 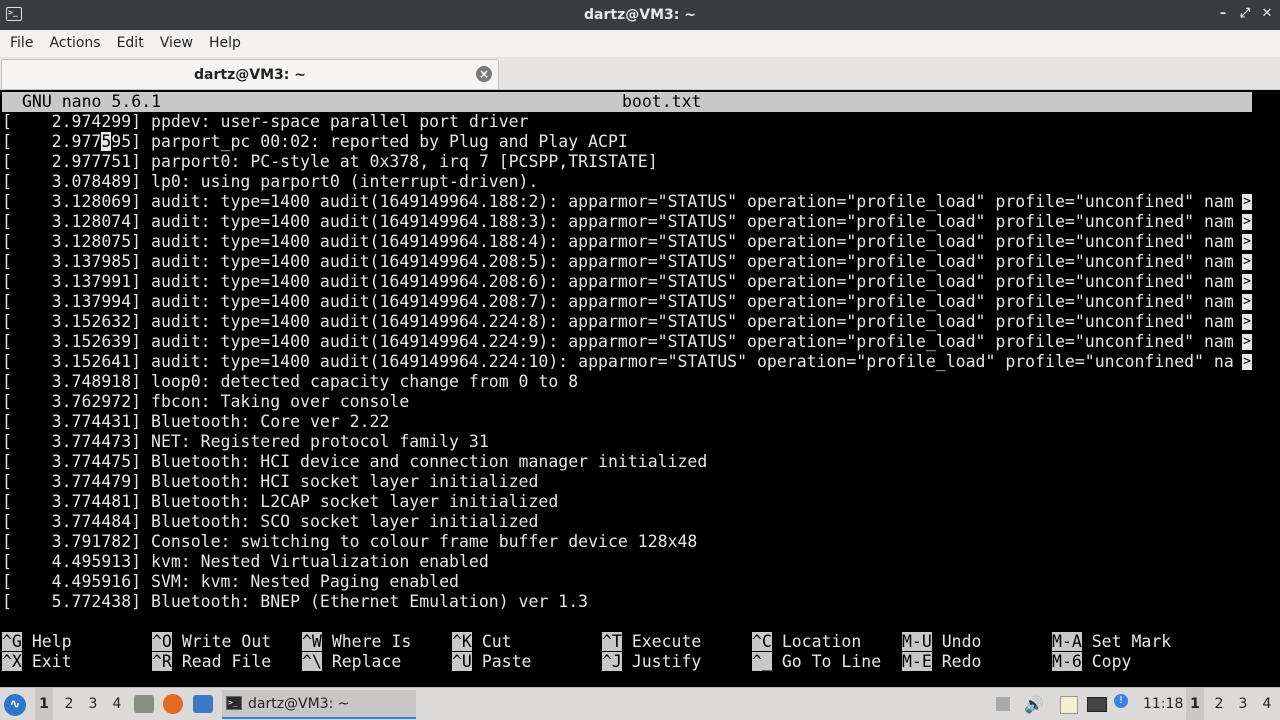 What do you see at coordinates (130, 43) in the screenshot?
I see `menu-edit: Edit` at bounding box center [130, 43].